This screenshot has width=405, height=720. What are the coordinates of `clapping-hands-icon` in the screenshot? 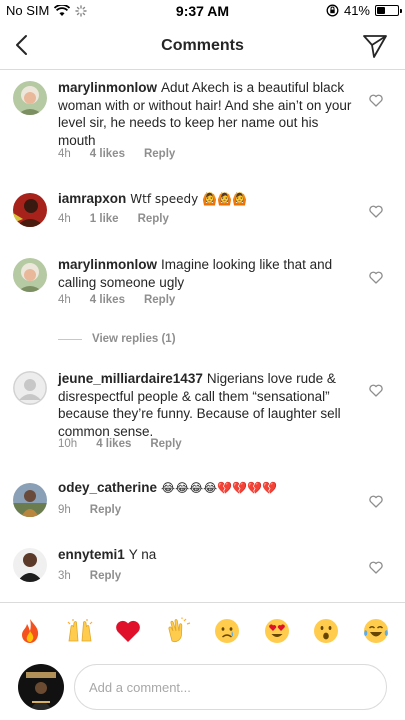 It's located at (178, 631).